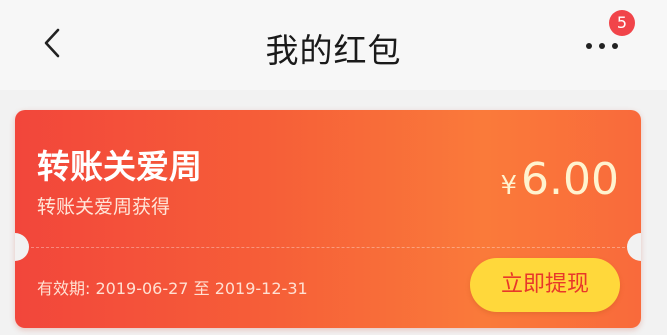 The height and width of the screenshot is (335, 667). Describe the element at coordinates (142, 288) in the screenshot. I see `valid-from-date: 2019-06-27` at that location.